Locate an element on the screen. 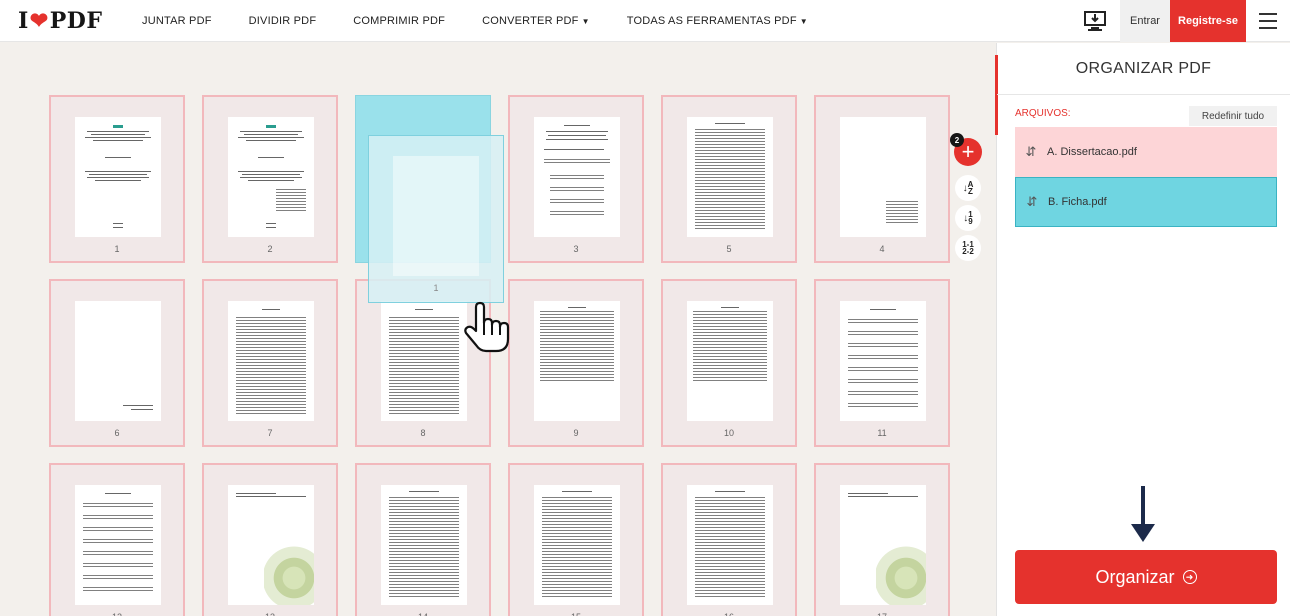 The image size is (1290, 616). page-number: 11 is located at coordinates (882, 433).